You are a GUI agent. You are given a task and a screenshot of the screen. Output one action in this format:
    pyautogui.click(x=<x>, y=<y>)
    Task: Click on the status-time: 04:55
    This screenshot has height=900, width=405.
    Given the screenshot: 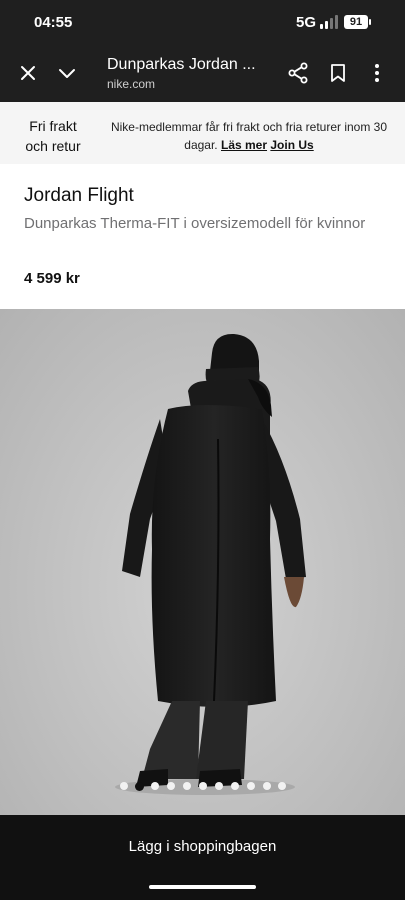 What is the action you would take?
    pyautogui.click(x=53, y=22)
    